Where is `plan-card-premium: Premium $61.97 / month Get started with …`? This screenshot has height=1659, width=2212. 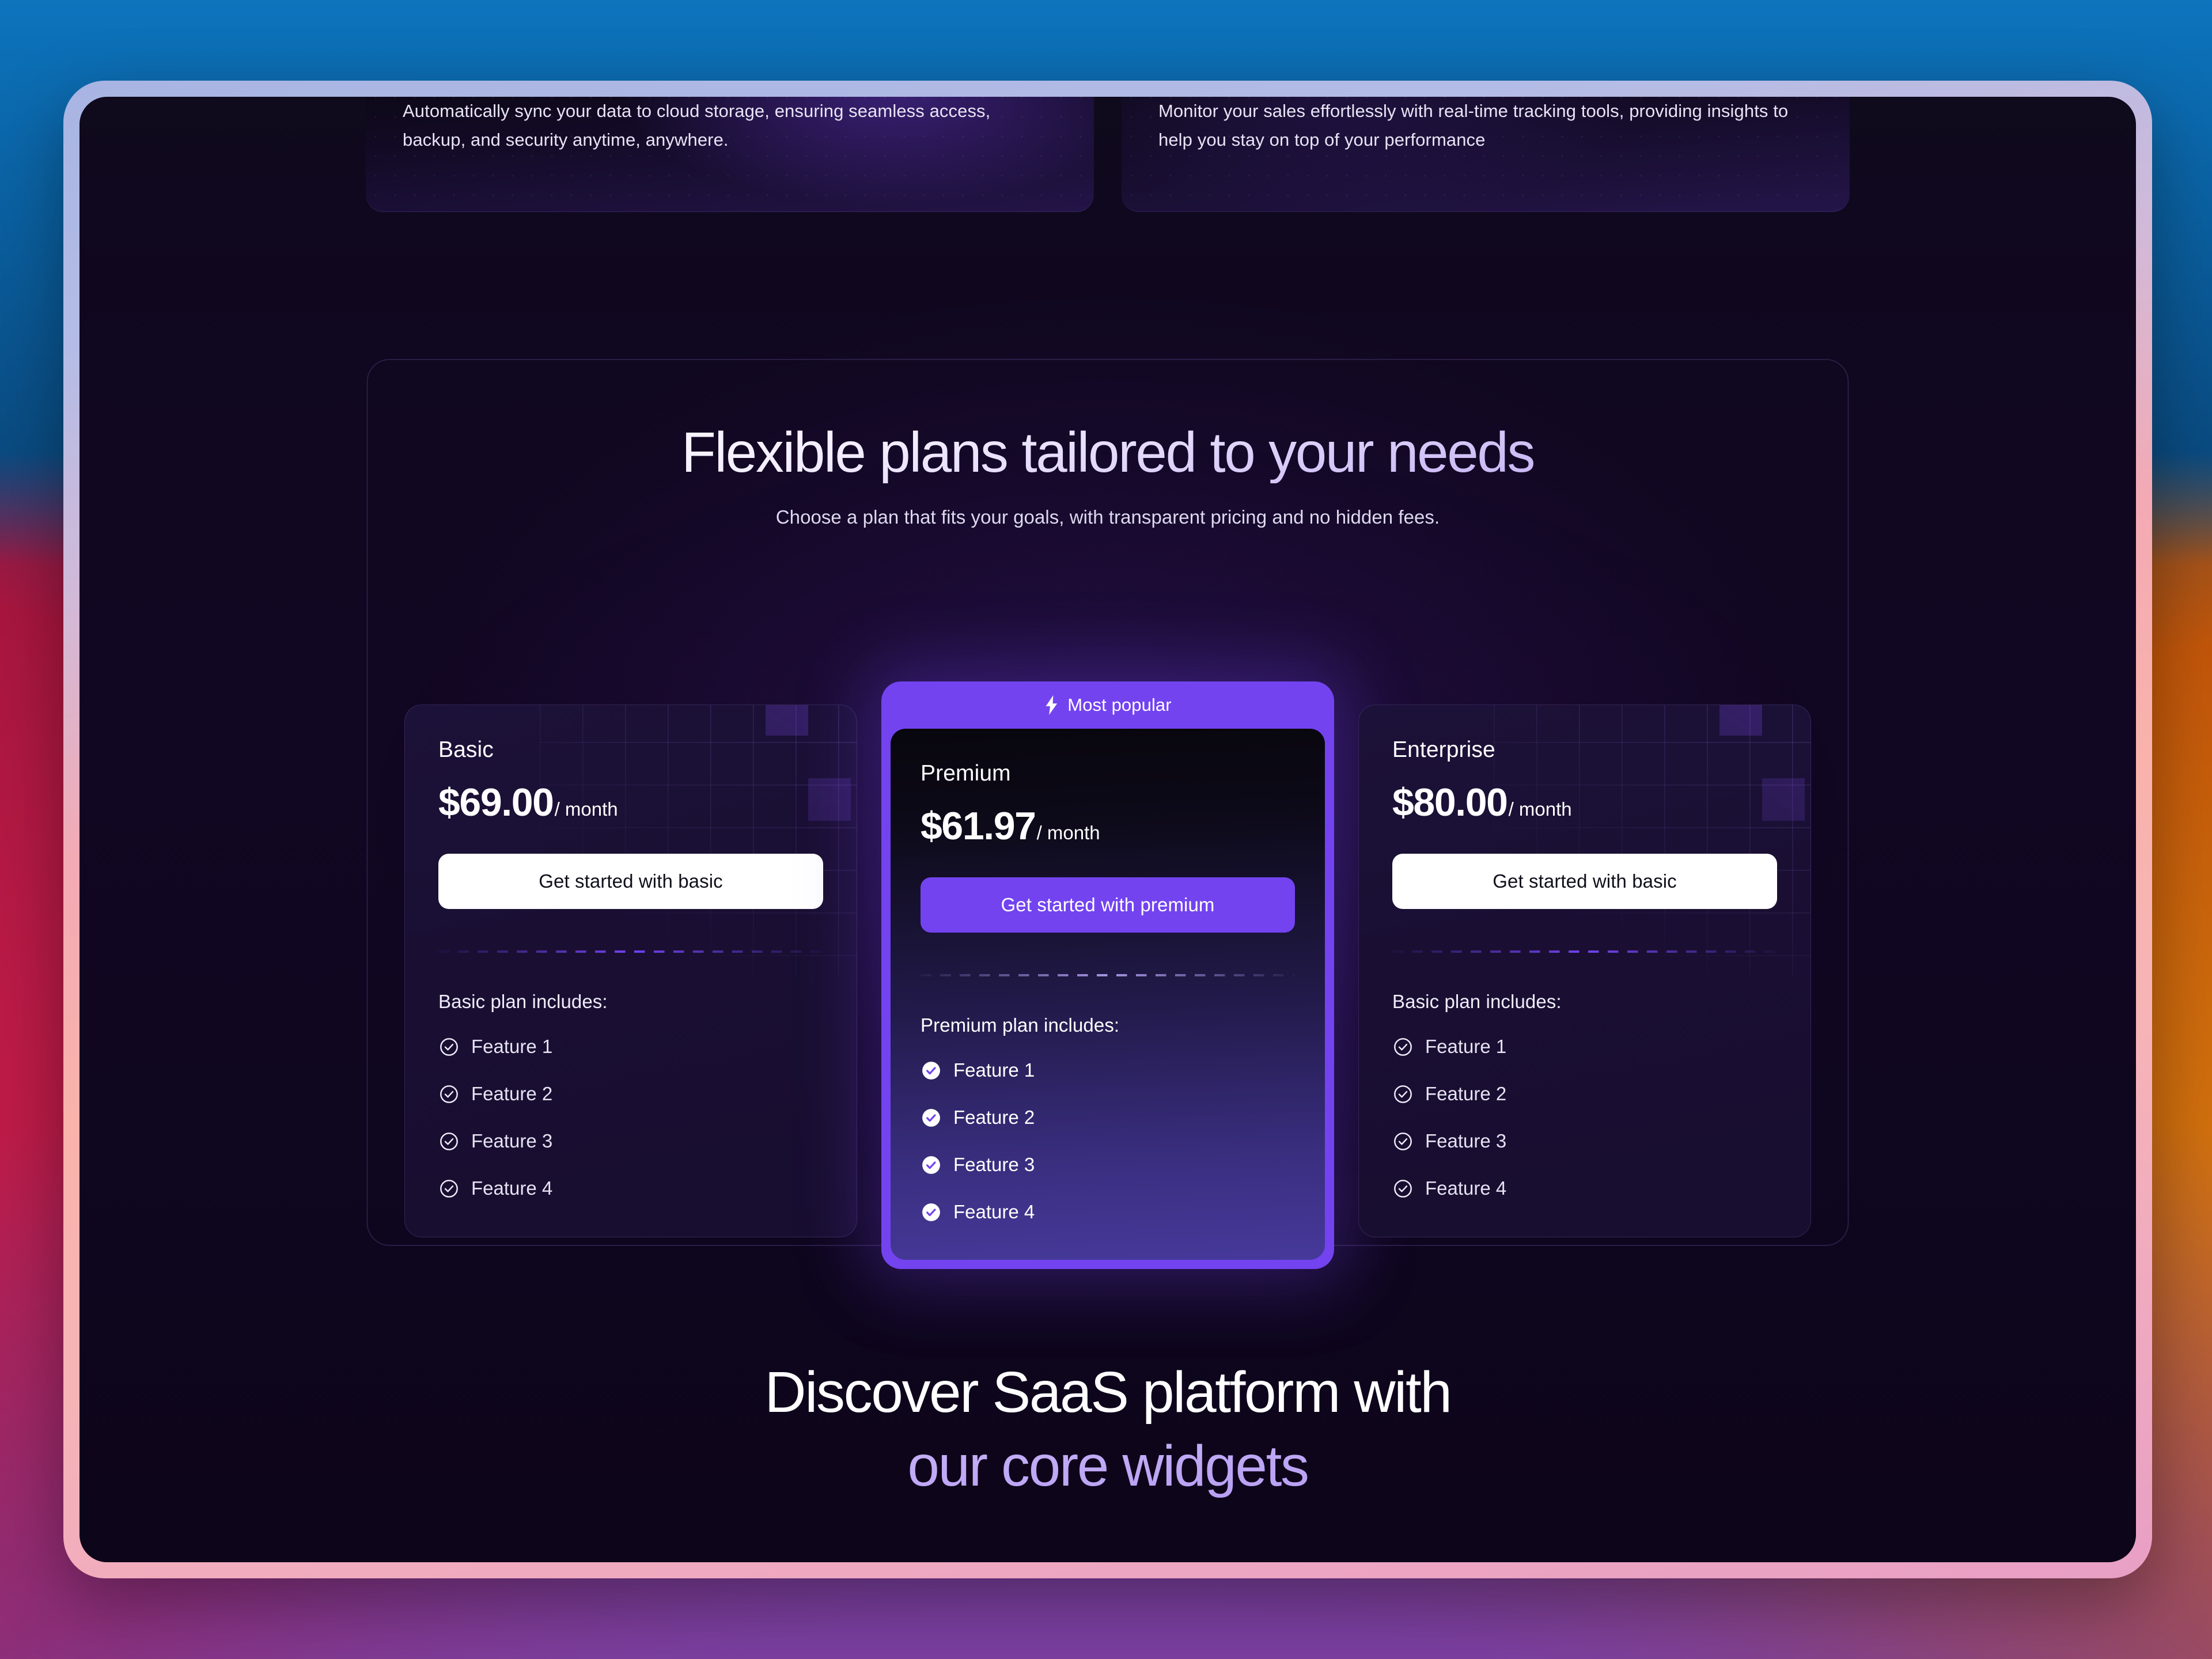 plan-card-premium: Premium $61.97 / month Get started with … is located at coordinates (1108, 994).